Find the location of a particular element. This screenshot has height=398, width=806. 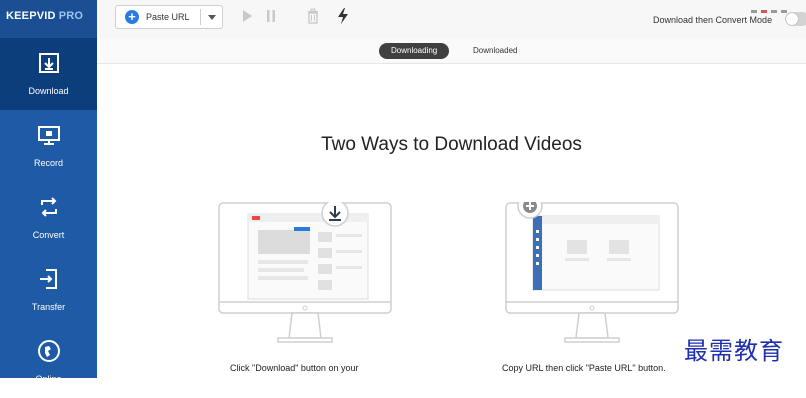

plus-icon: + is located at coordinates (132, 17).